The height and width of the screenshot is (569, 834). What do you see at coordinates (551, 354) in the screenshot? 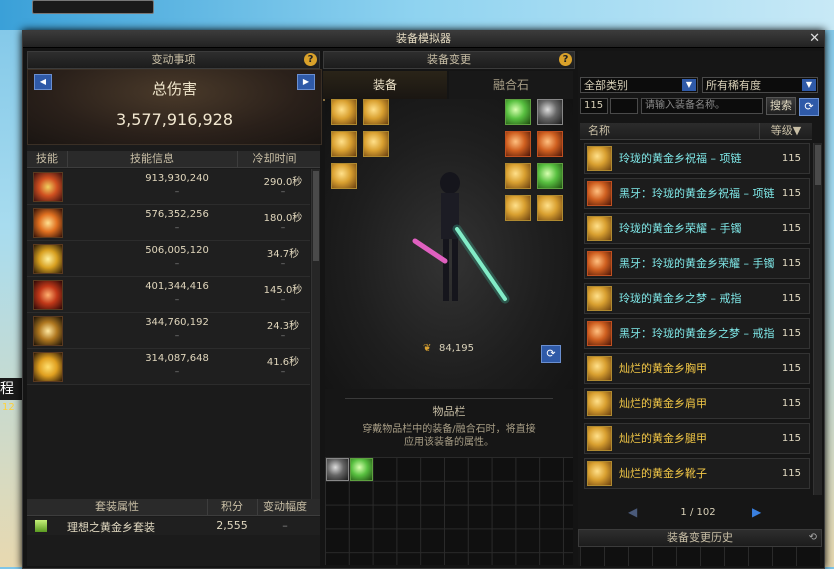
I see `refresh-icon: ⟳` at bounding box center [551, 354].